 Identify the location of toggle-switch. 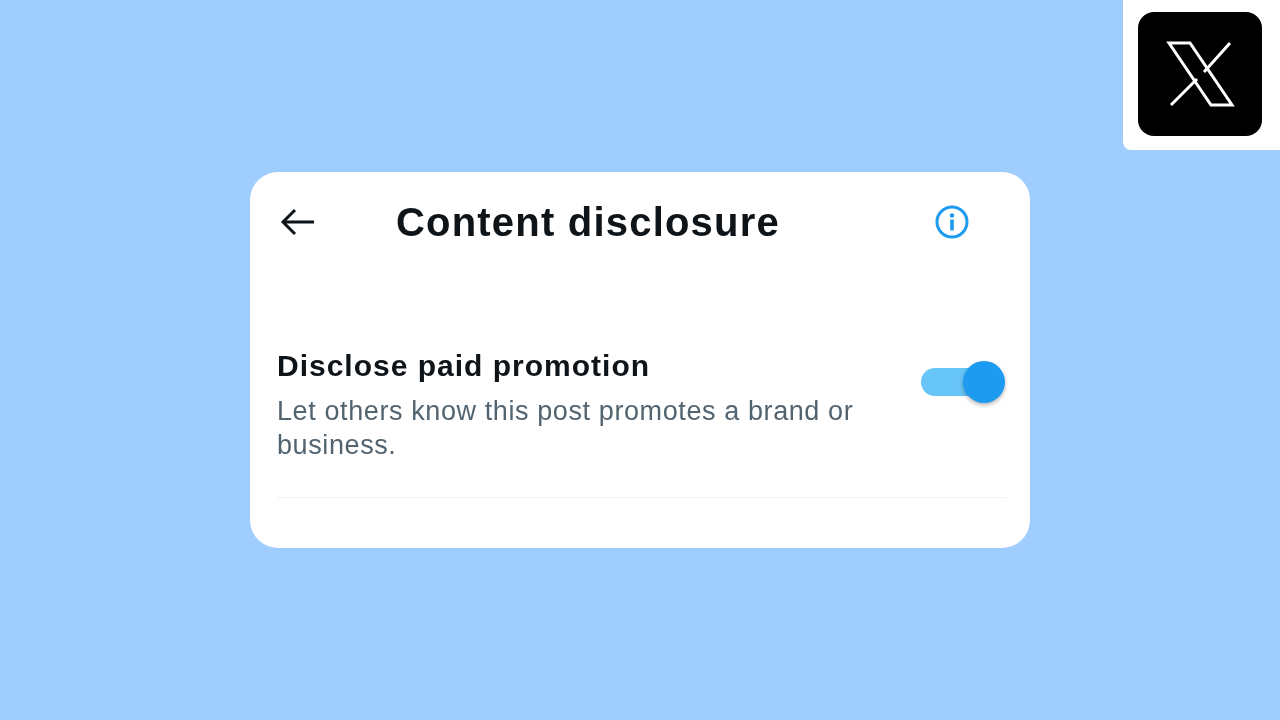
(963, 382).